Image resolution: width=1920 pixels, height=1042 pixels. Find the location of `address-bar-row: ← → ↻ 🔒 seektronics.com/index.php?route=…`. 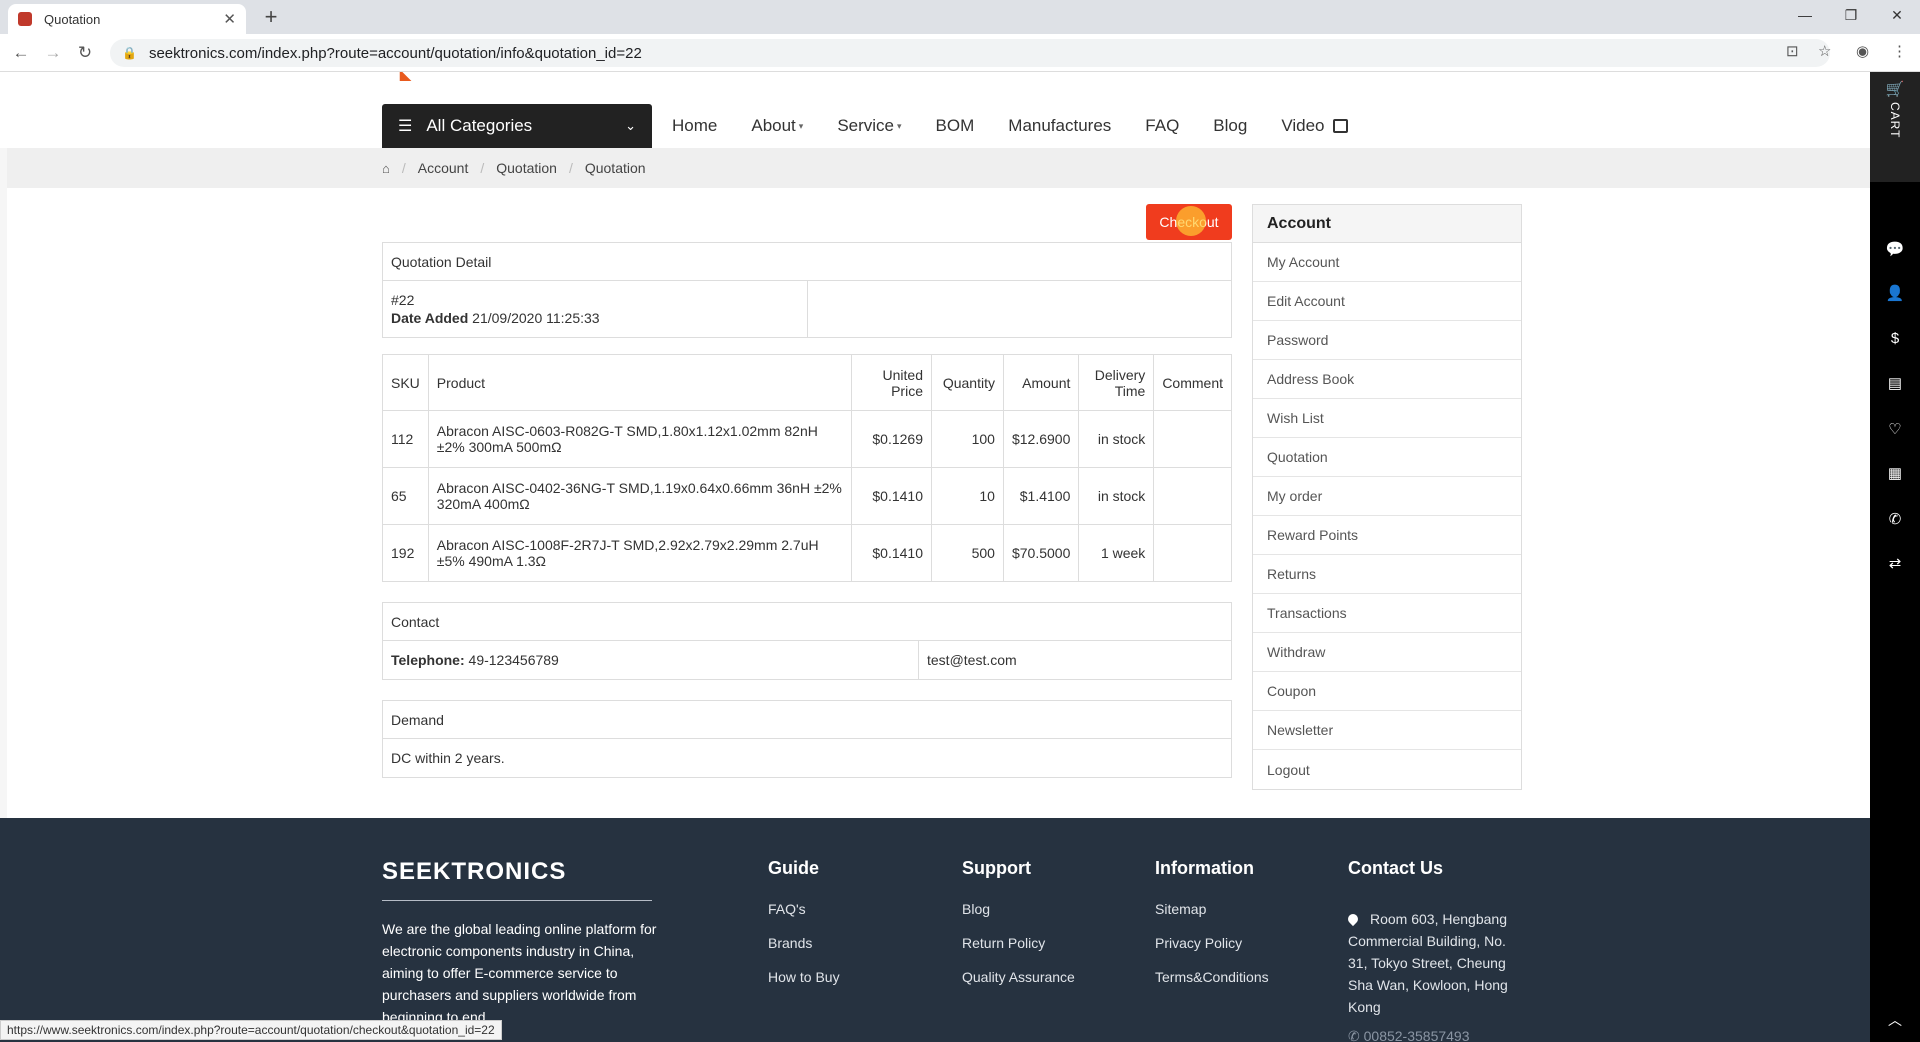

address-bar-row: ← → ↻ 🔒 seektronics.com/index.php?route=… is located at coordinates (960, 53).